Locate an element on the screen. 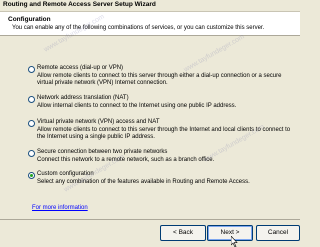  back-button: < Back is located at coordinates (183, 233).